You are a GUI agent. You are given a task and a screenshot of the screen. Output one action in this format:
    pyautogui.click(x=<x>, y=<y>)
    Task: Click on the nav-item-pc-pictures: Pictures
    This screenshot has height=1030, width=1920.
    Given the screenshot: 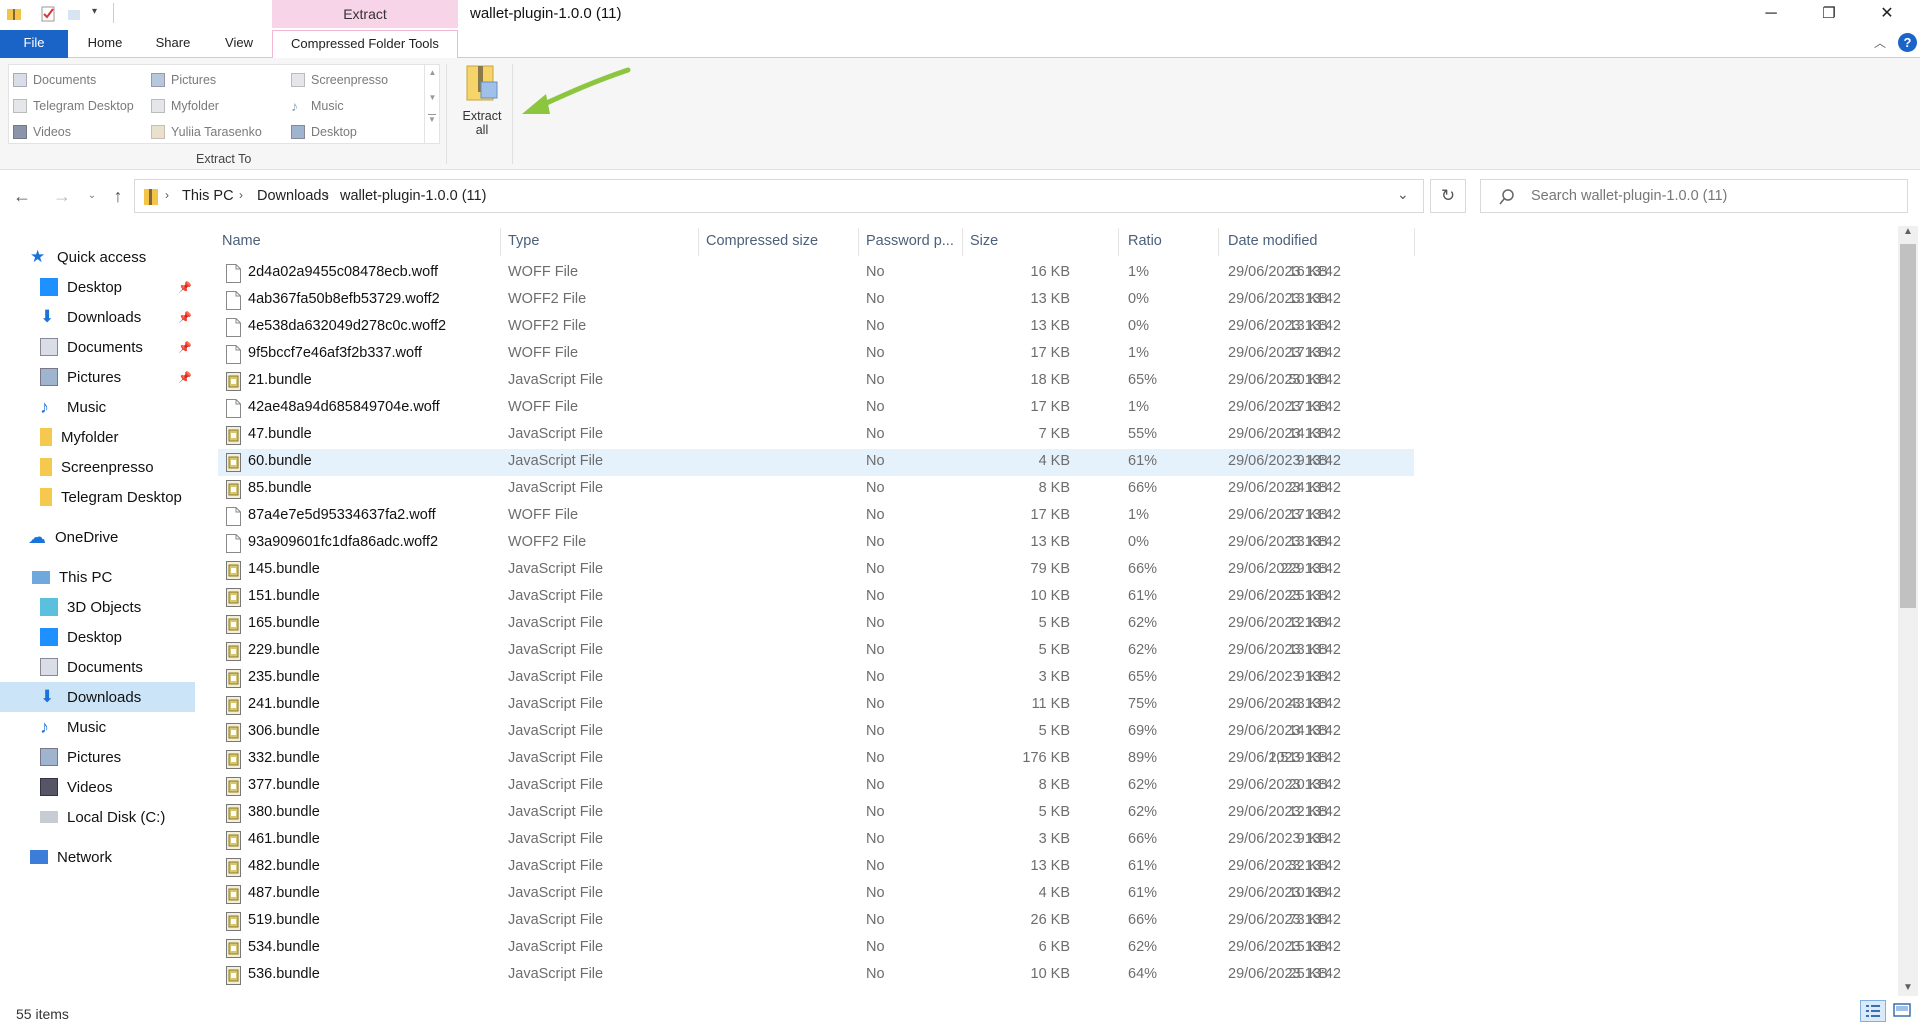 What is the action you would take?
    pyautogui.click(x=98, y=757)
    